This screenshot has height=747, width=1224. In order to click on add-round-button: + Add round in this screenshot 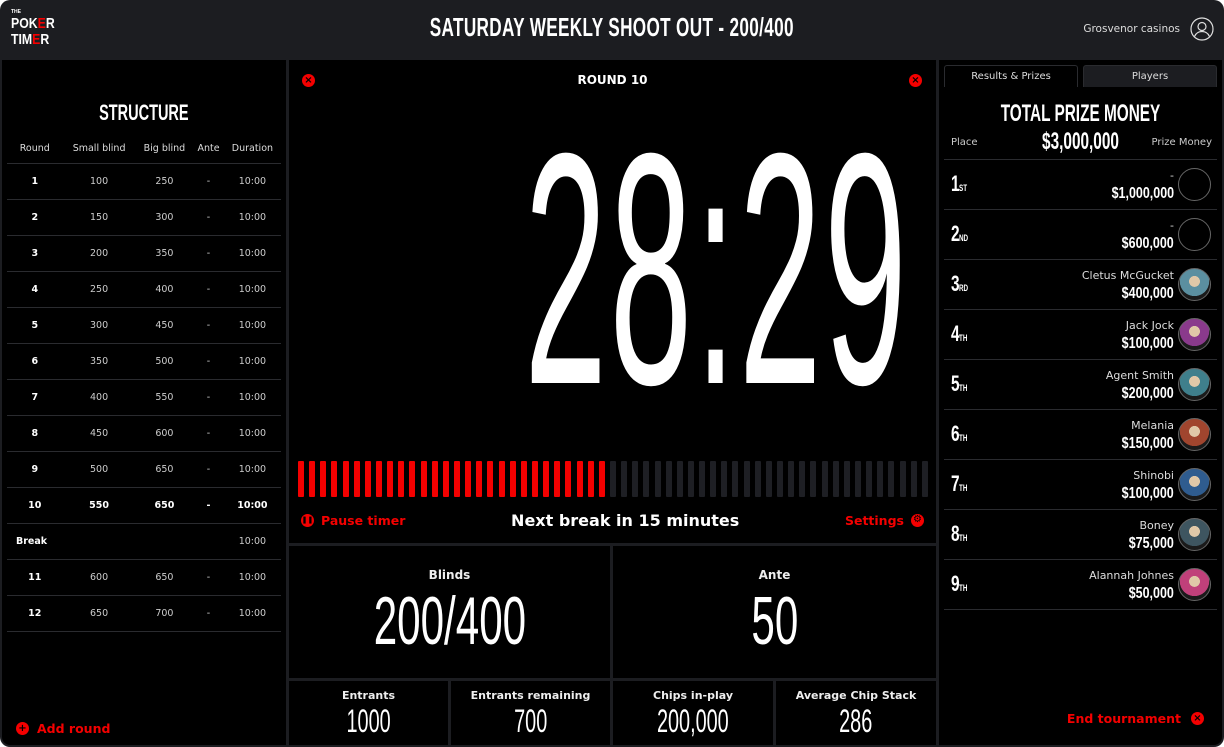, I will do `click(63, 728)`.